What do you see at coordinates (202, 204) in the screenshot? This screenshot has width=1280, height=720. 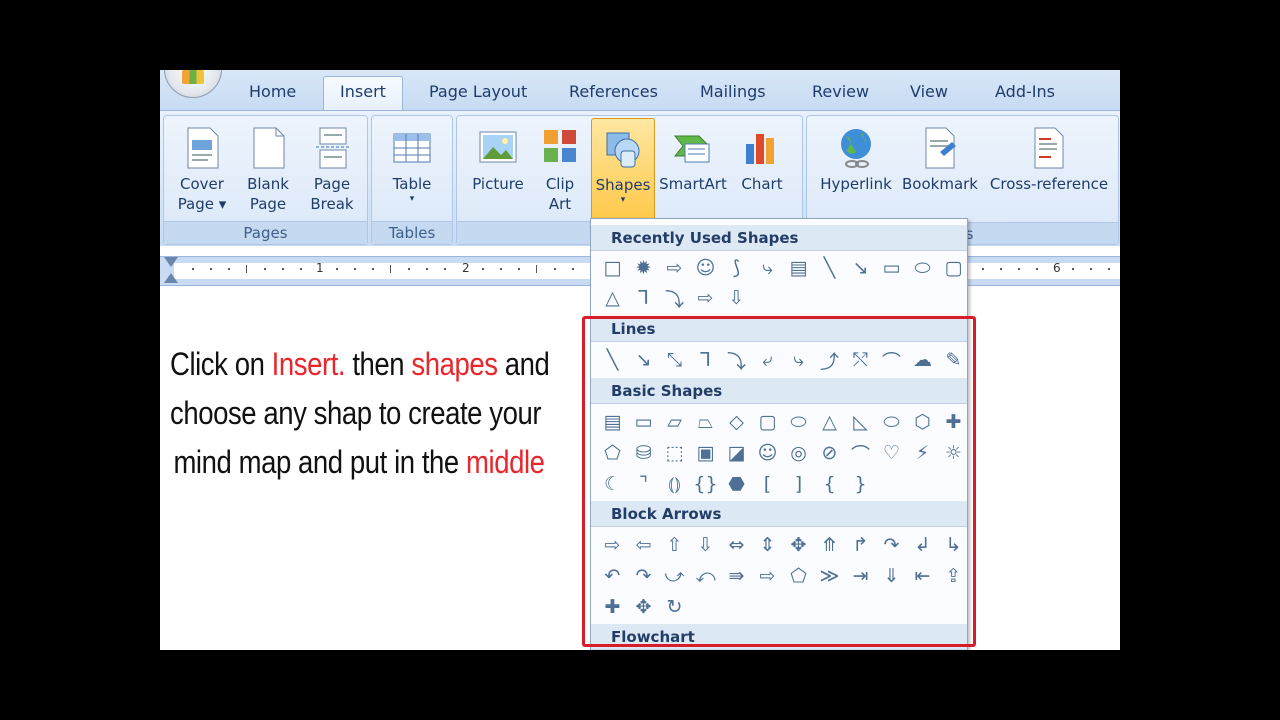 I see `cover-page-label-2: Page ▾` at bounding box center [202, 204].